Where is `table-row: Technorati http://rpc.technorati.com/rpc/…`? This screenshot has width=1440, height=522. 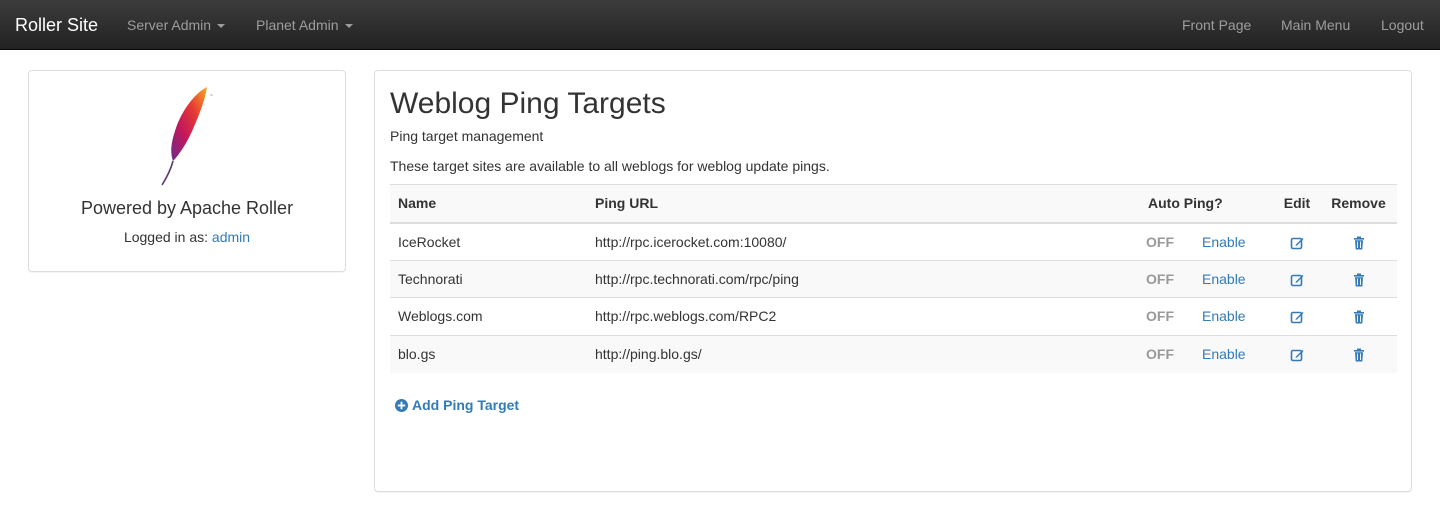 table-row: Technorati http://rpc.technorati.com/rpc/… is located at coordinates (893, 278).